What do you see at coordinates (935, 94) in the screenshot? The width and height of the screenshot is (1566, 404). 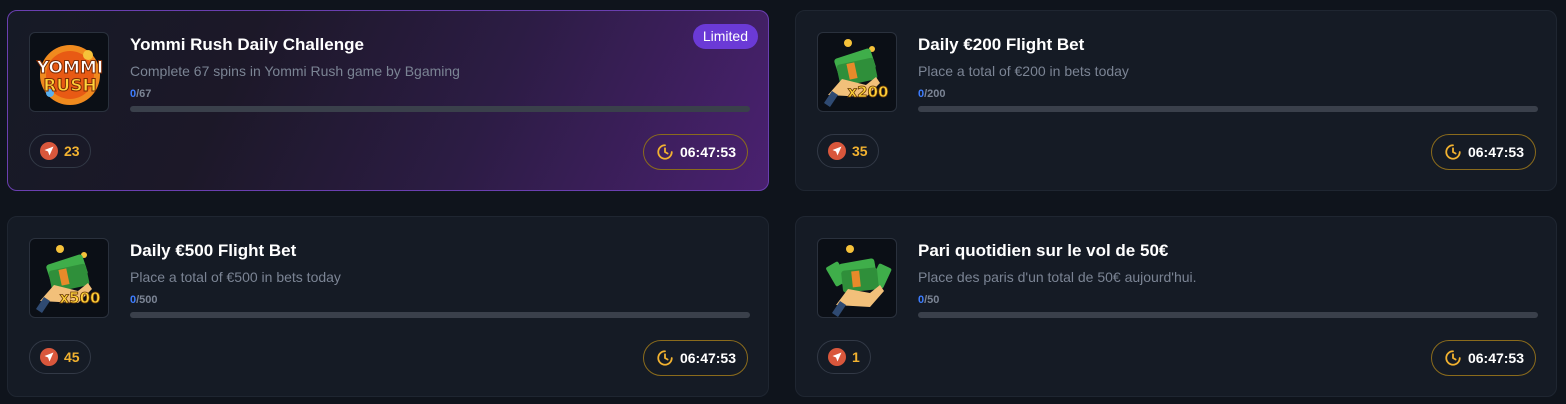 I see `progress-total: /200` at bounding box center [935, 94].